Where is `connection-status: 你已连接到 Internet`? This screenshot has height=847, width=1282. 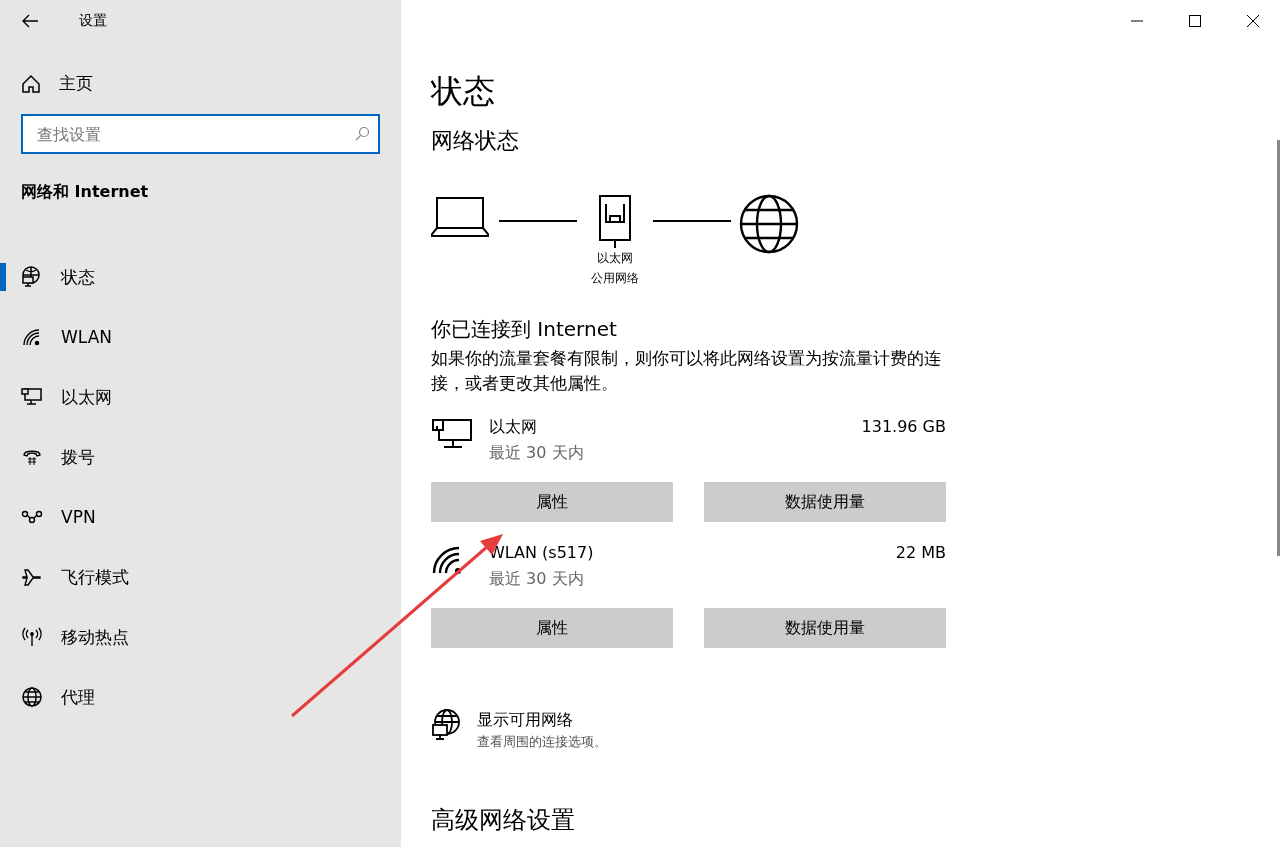
connection-status: 你已连接到 Internet is located at coordinates (524, 329).